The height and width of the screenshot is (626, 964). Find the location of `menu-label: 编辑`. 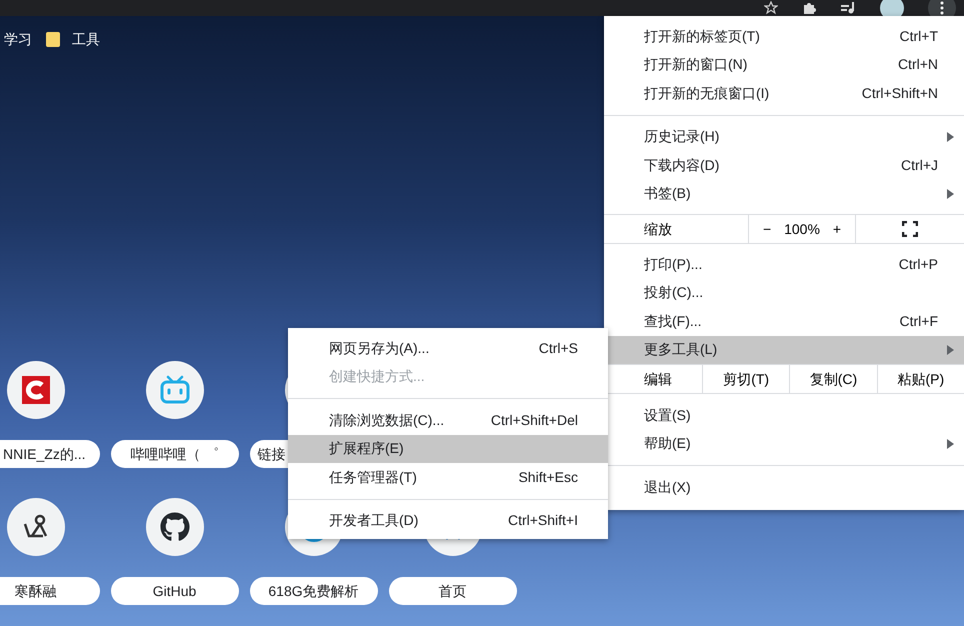

menu-label: 编辑 is located at coordinates (658, 379).